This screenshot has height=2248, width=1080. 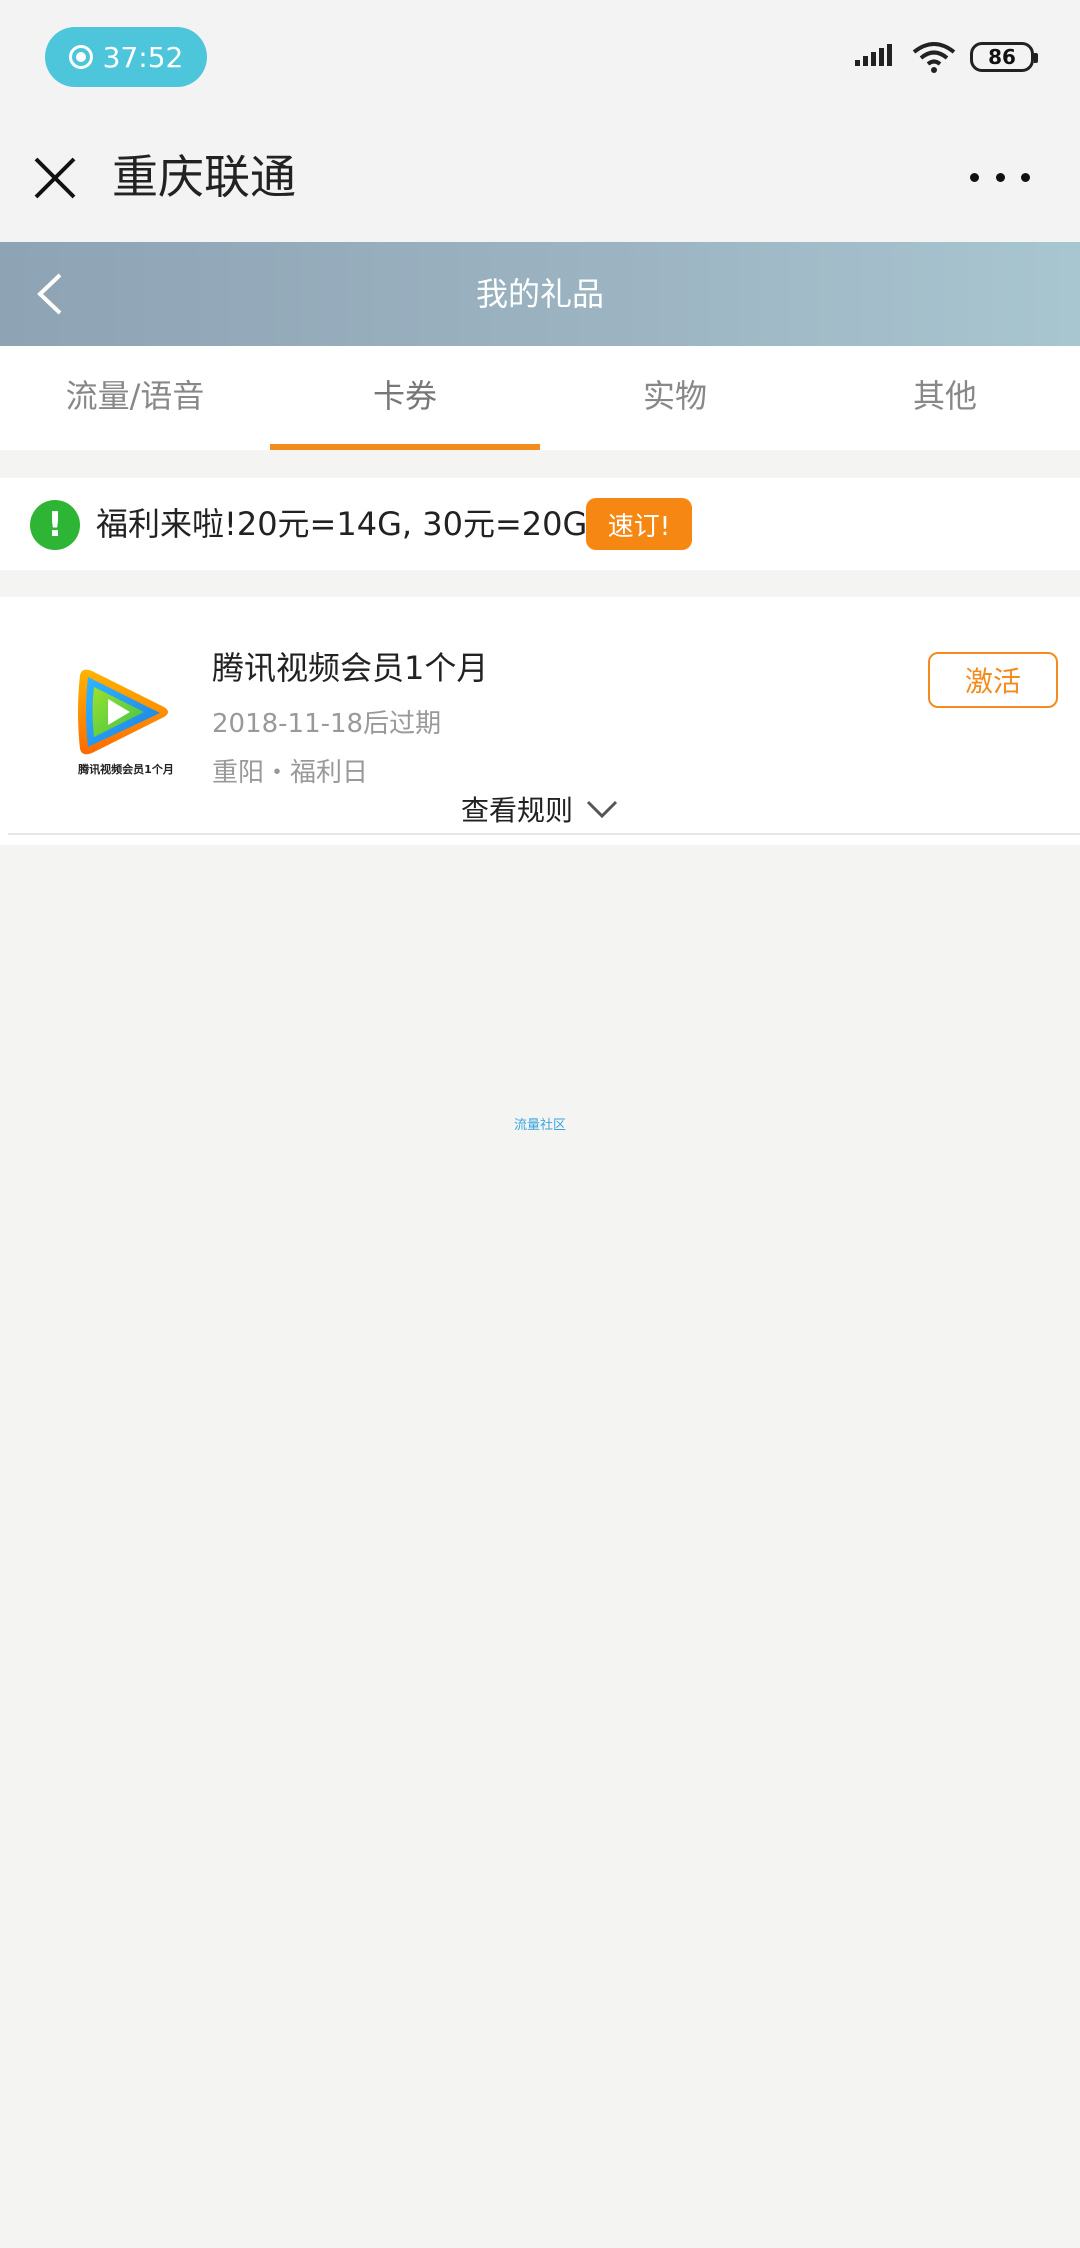 What do you see at coordinates (540, 57) in the screenshot?
I see `status-bar: 37:52 86` at bounding box center [540, 57].